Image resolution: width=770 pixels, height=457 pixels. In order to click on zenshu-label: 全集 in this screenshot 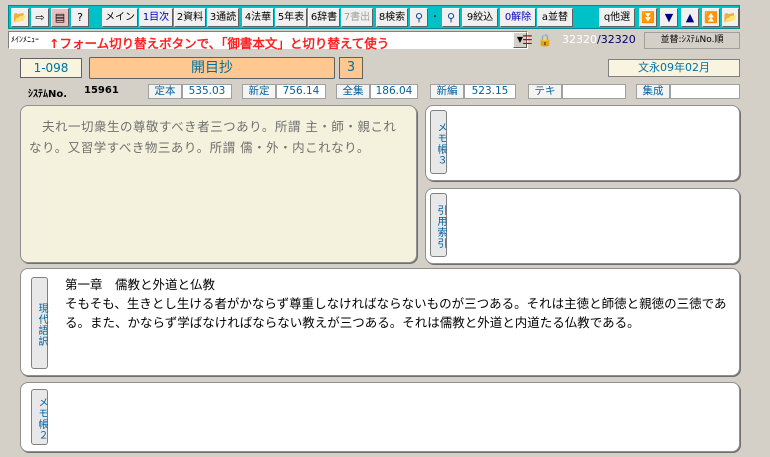, I will do `click(353, 91)`.